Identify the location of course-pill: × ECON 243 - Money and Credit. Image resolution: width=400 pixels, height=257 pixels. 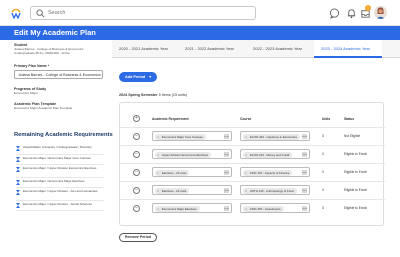
(268, 155).